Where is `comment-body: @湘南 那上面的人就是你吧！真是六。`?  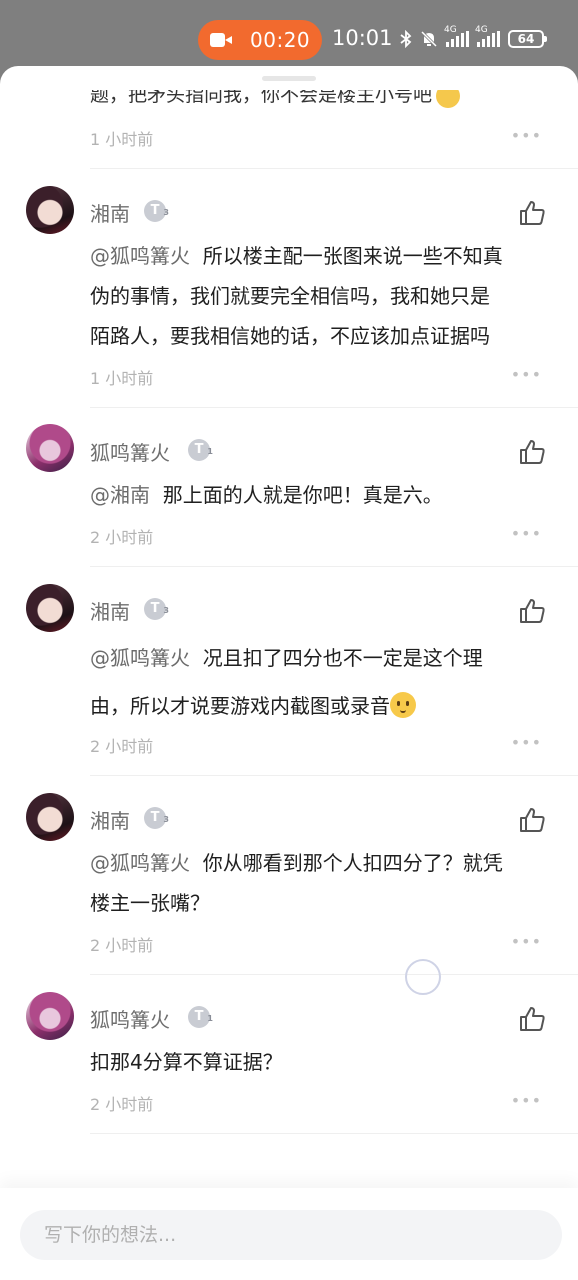 comment-body: @湘南 那上面的人就是你吧！真是六。 is located at coordinates (266, 495).